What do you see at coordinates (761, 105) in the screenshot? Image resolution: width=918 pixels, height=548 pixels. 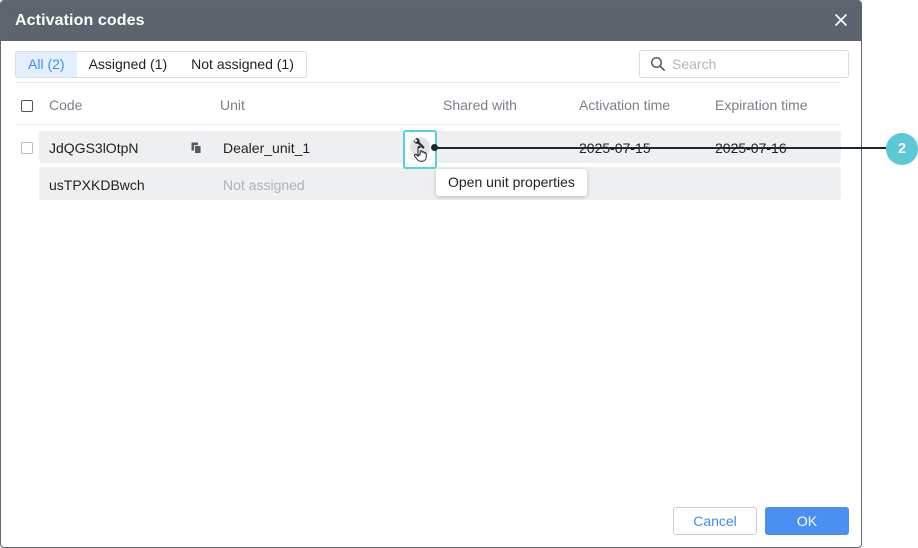 I see `column-header-expiration-time: Expiration time` at bounding box center [761, 105].